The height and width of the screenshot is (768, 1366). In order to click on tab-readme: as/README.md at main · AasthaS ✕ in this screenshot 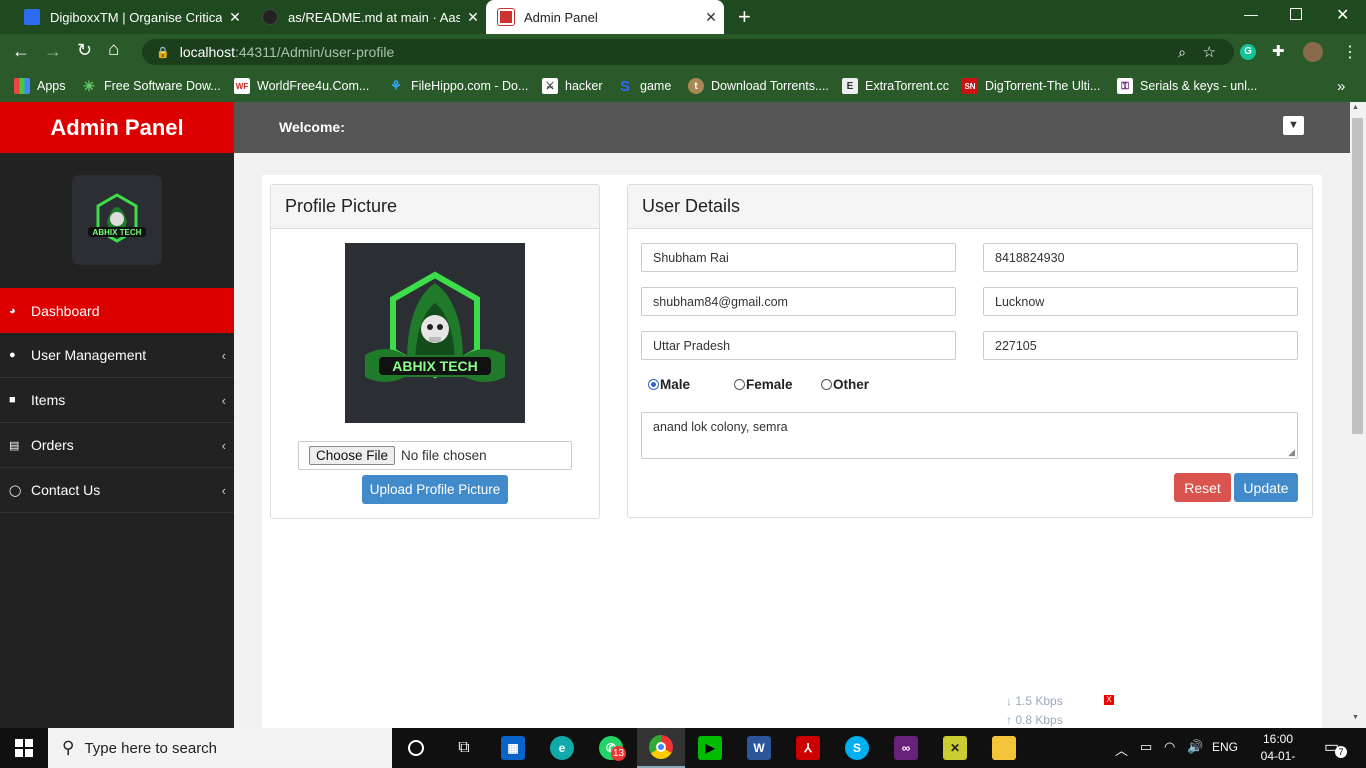, I will do `click(368, 17)`.